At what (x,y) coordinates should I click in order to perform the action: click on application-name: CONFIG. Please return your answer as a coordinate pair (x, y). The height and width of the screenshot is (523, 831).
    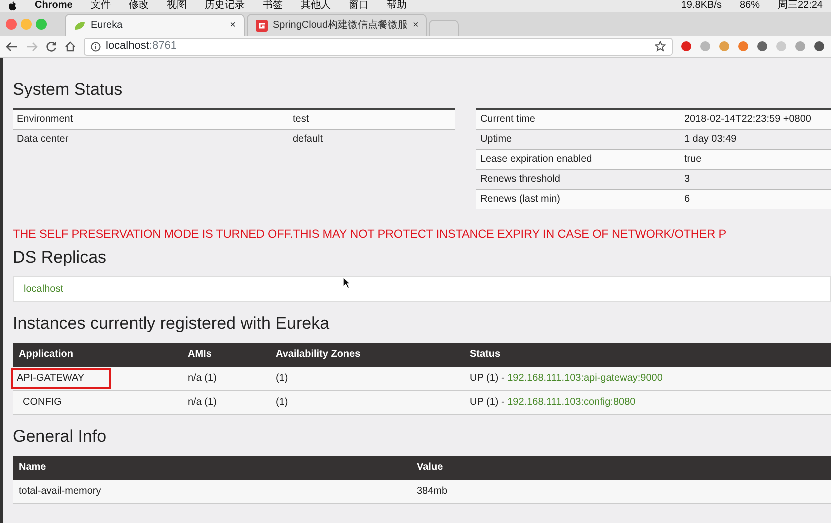
    Looking at the image, I should click on (42, 403).